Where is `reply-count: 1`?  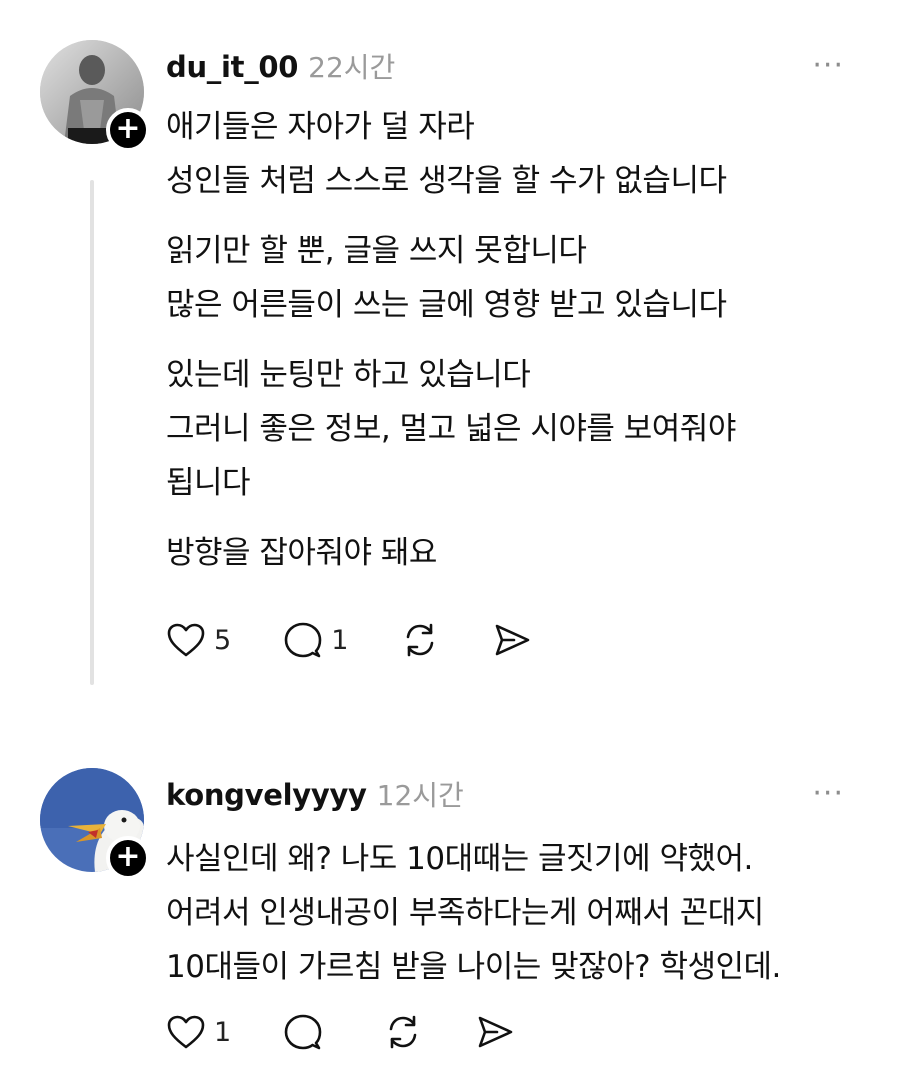 reply-count: 1 is located at coordinates (340, 640).